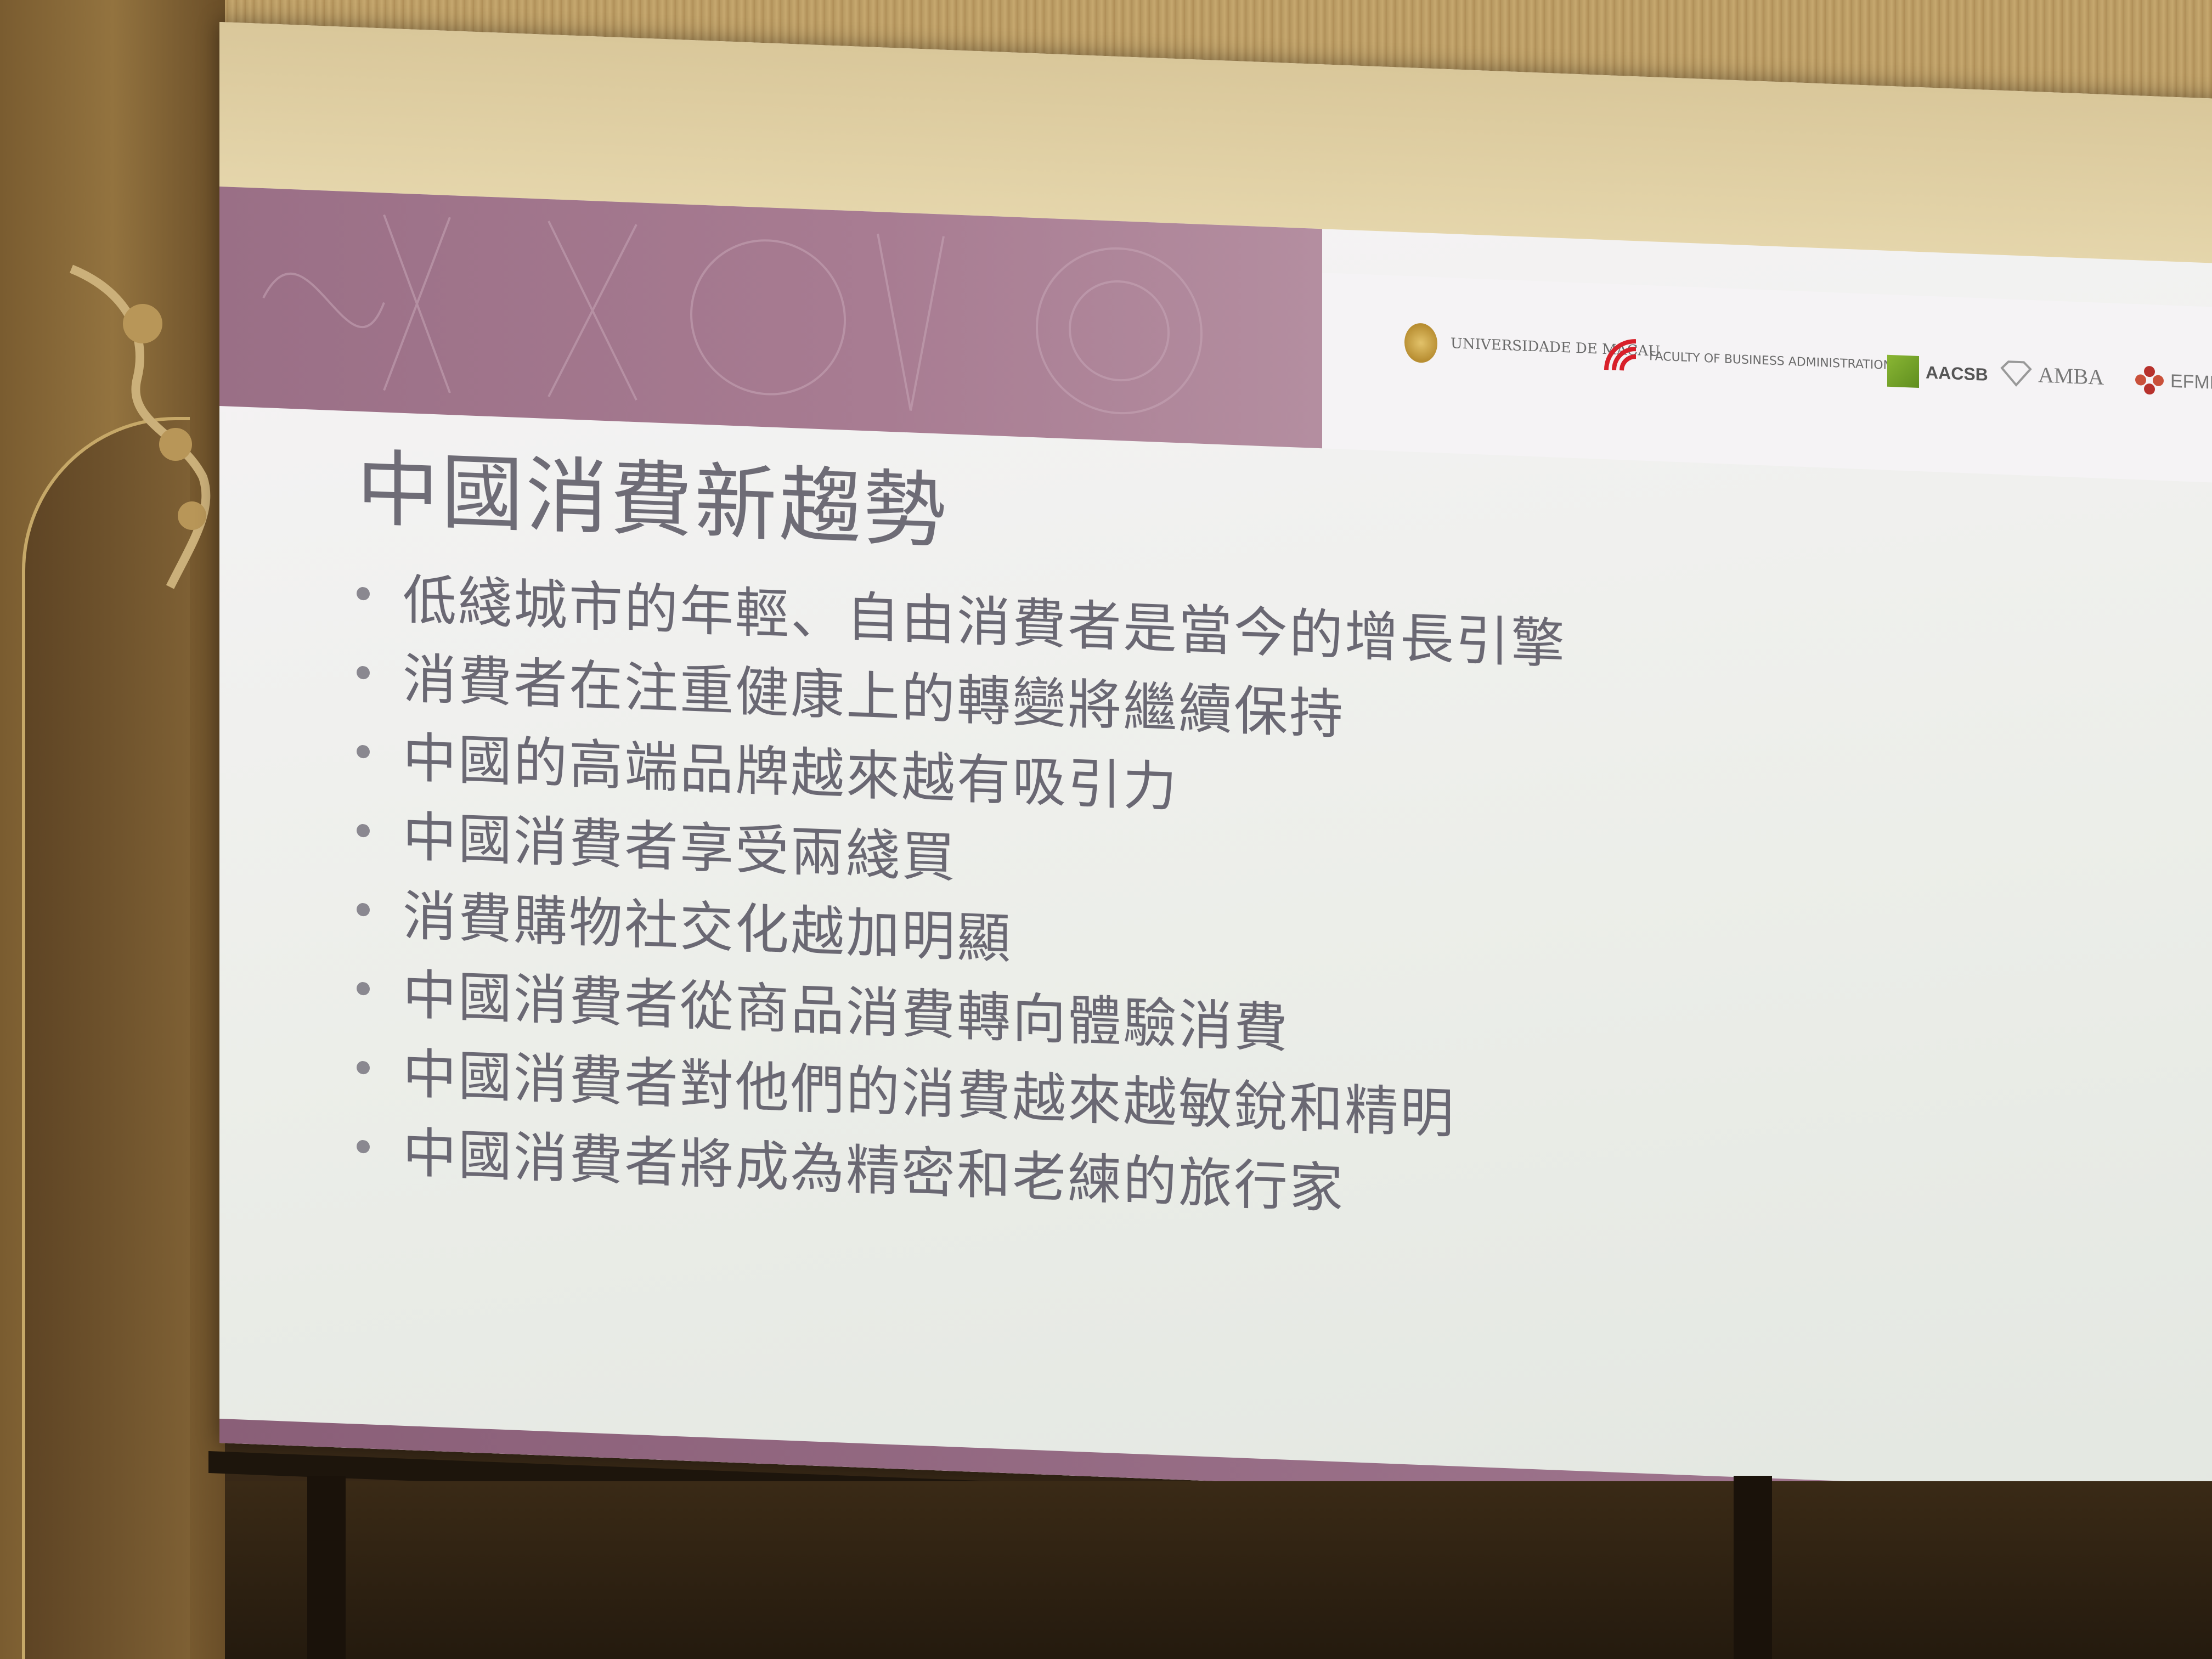 The height and width of the screenshot is (1659, 2212). Describe the element at coordinates (653, 501) in the screenshot. I see `slide-title: 中國消費新趨勢` at that location.